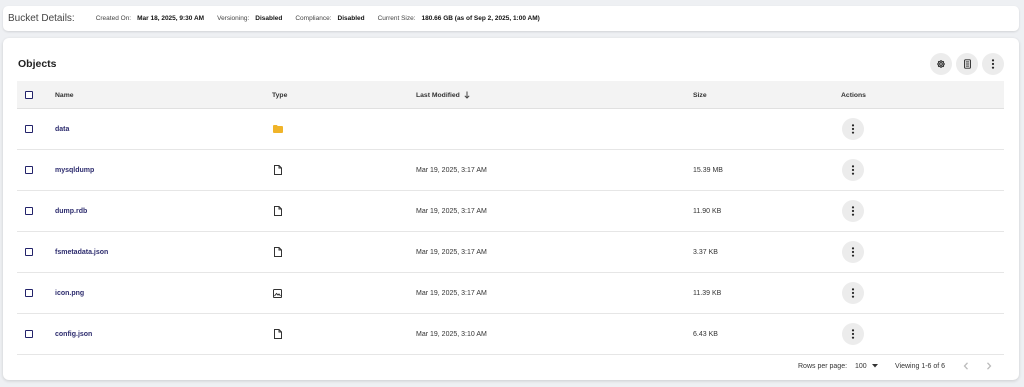 This screenshot has height=387, width=1024. I want to click on settings-button, so click(941, 64).